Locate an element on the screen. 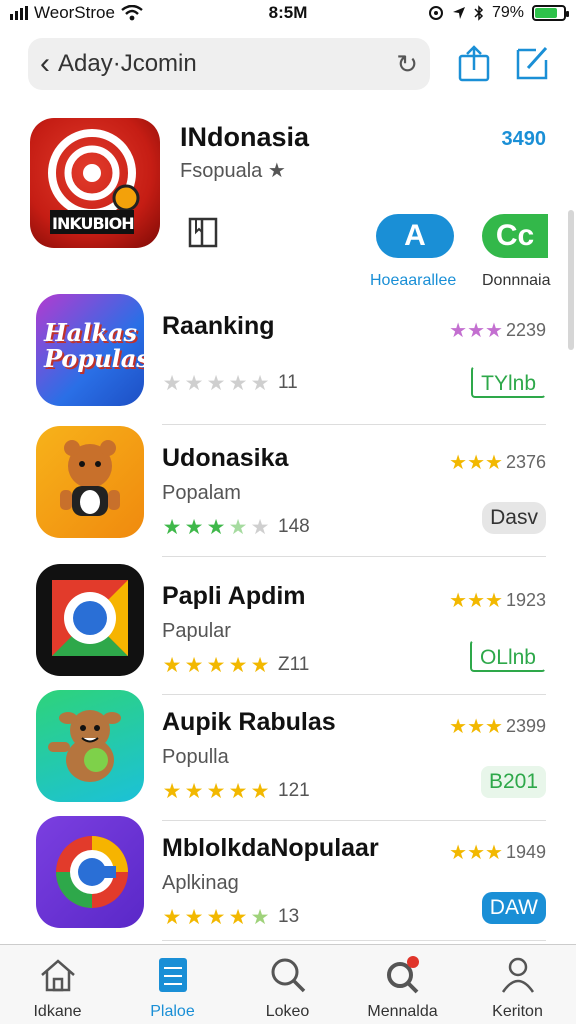 The image size is (576, 1024). app-stars: ★ ★ ★ ★ ★ 121 is located at coordinates (236, 791).